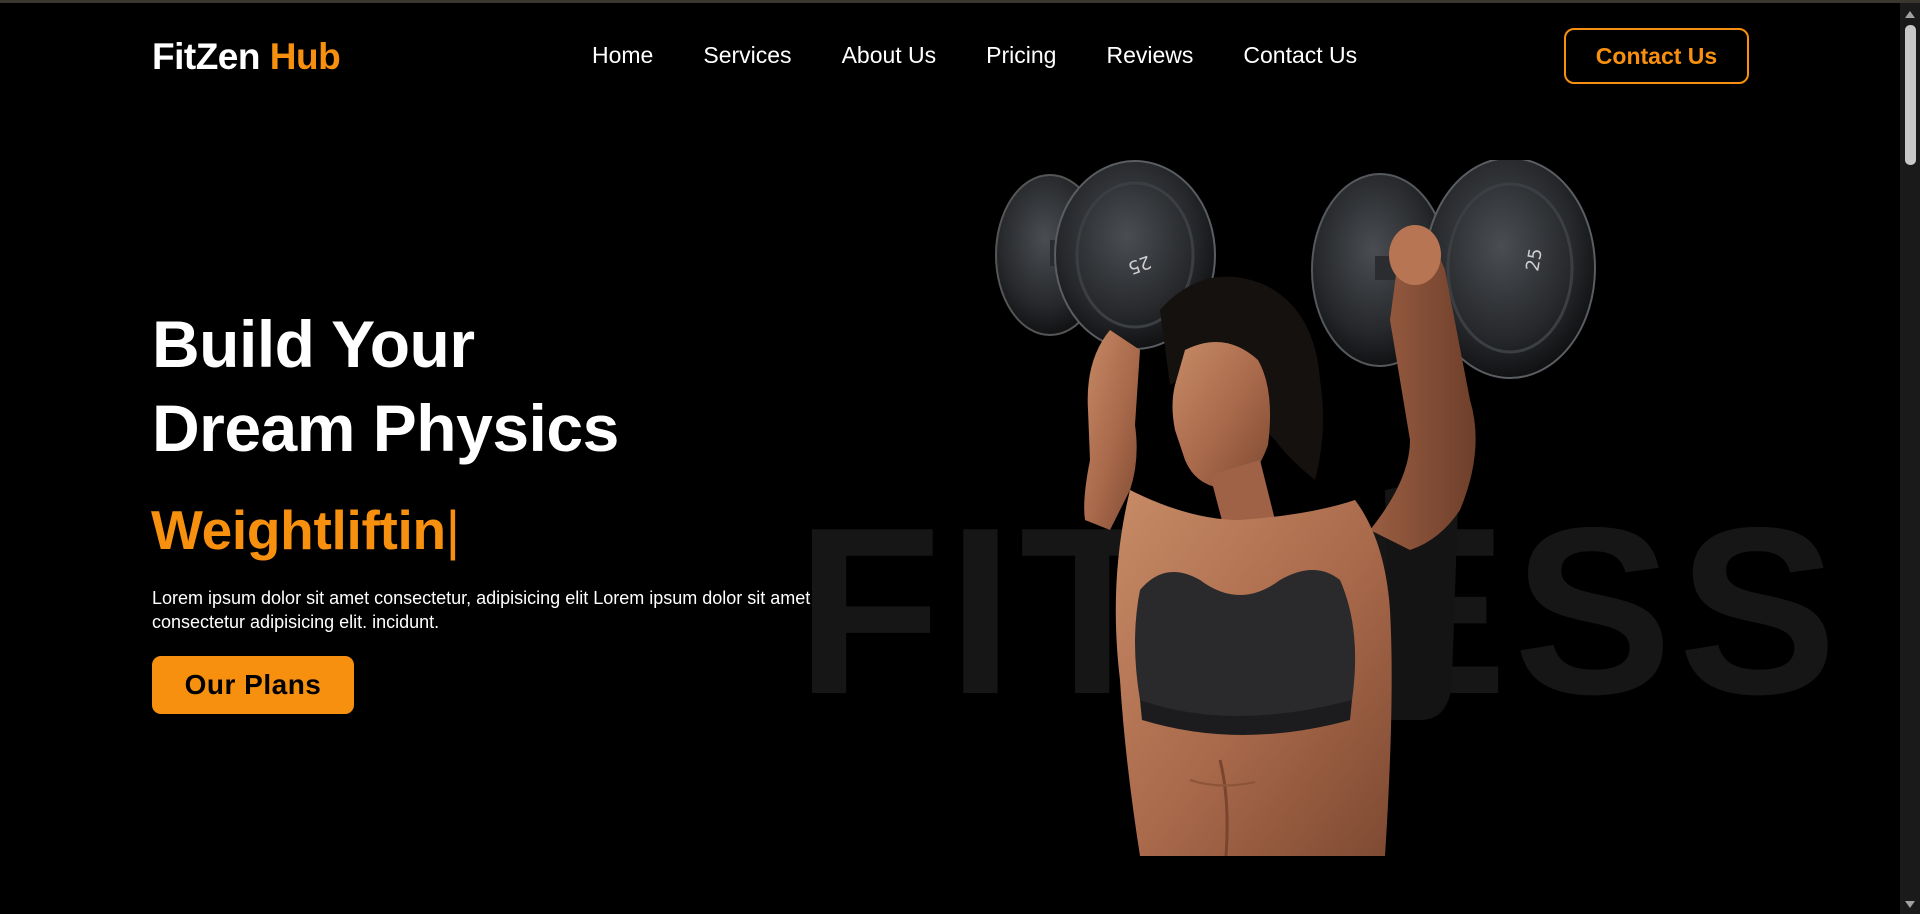 The height and width of the screenshot is (914, 1920). I want to click on scroll-up-arrow-icon, so click(1910, 14).